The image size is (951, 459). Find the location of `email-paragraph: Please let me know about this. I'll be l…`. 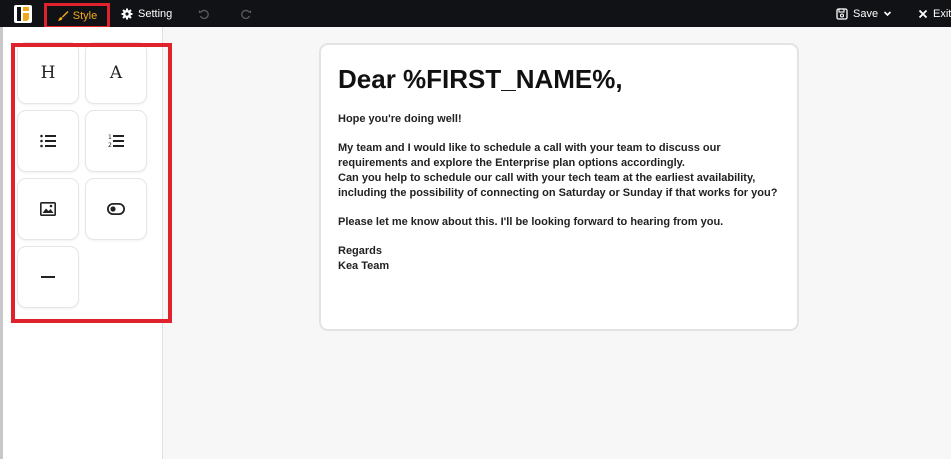

email-paragraph: Please let me know about this. I'll be l… is located at coordinates (531, 222).